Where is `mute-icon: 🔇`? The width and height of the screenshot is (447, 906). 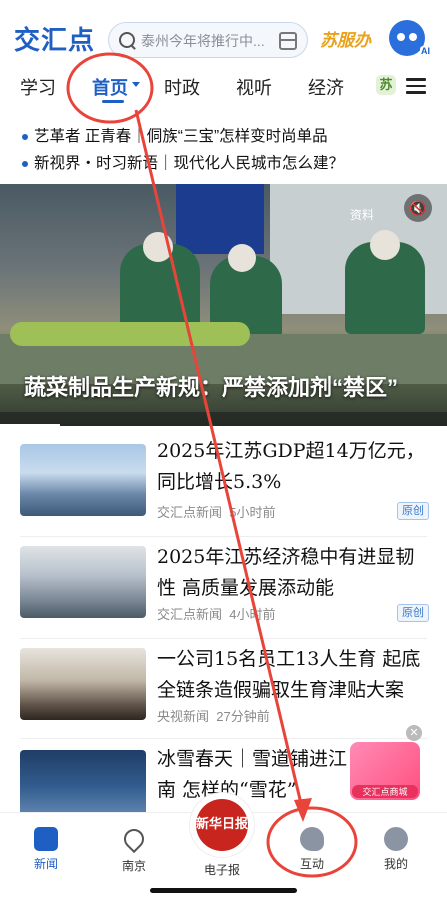
mute-icon: 🔇 is located at coordinates (418, 208).